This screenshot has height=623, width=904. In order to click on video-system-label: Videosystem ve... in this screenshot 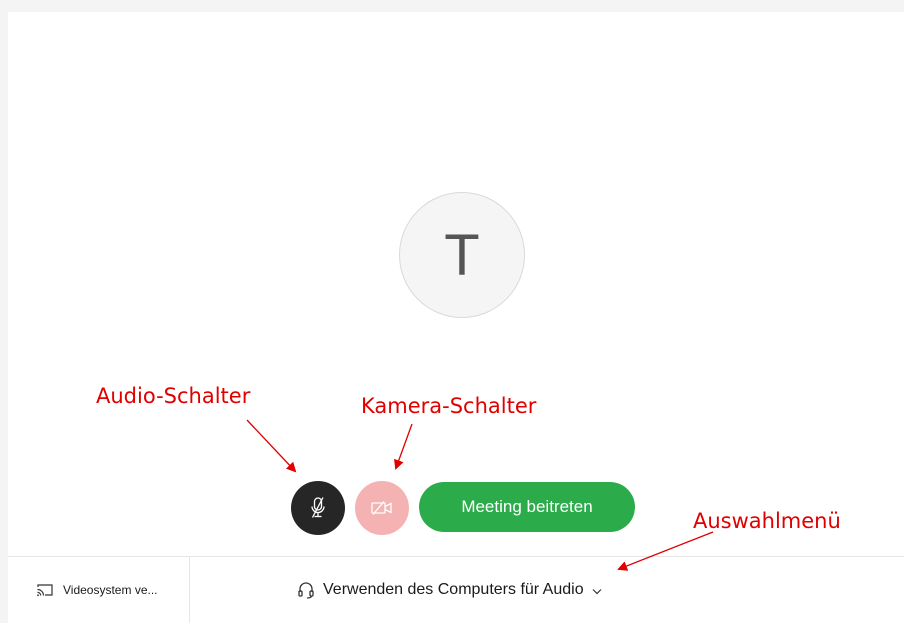, I will do `click(110, 590)`.